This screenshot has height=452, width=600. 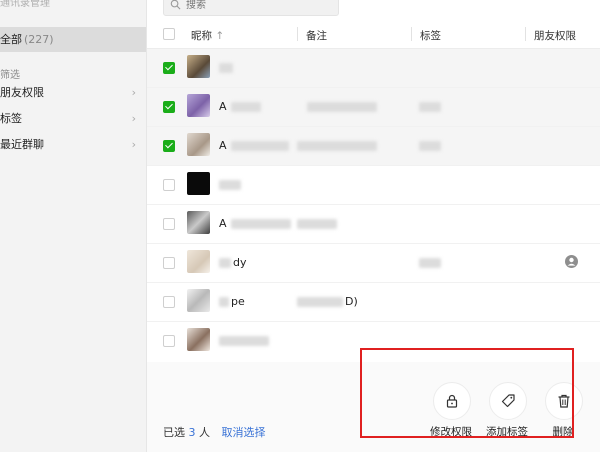 I want to click on table-row: dy, so click(x=373, y=263).